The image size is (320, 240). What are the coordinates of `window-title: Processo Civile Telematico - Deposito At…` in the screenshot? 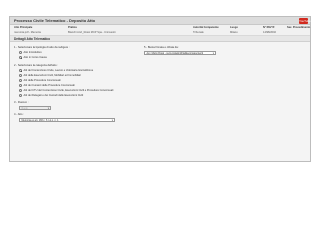 It's located at (55, 20).